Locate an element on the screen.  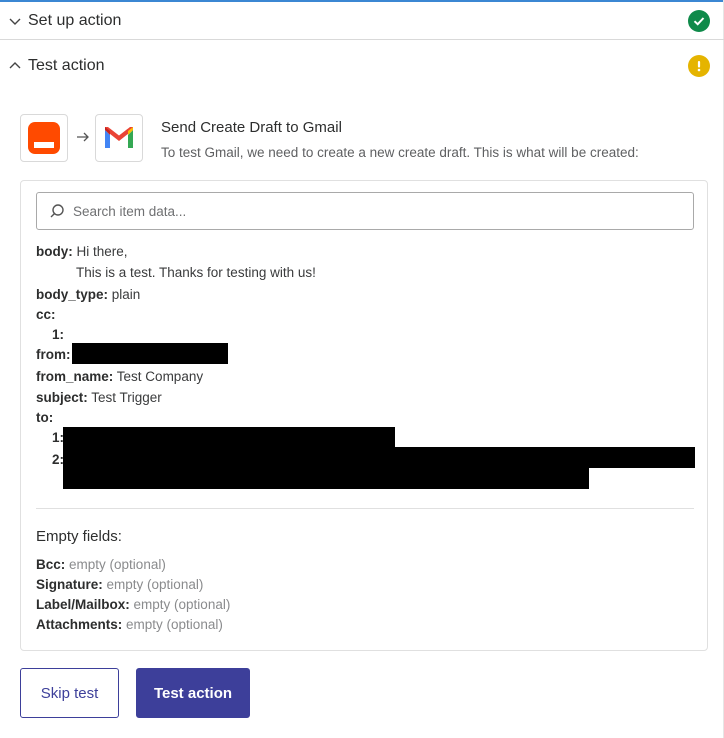
field-key: from: is located at coordinates (53, 354).